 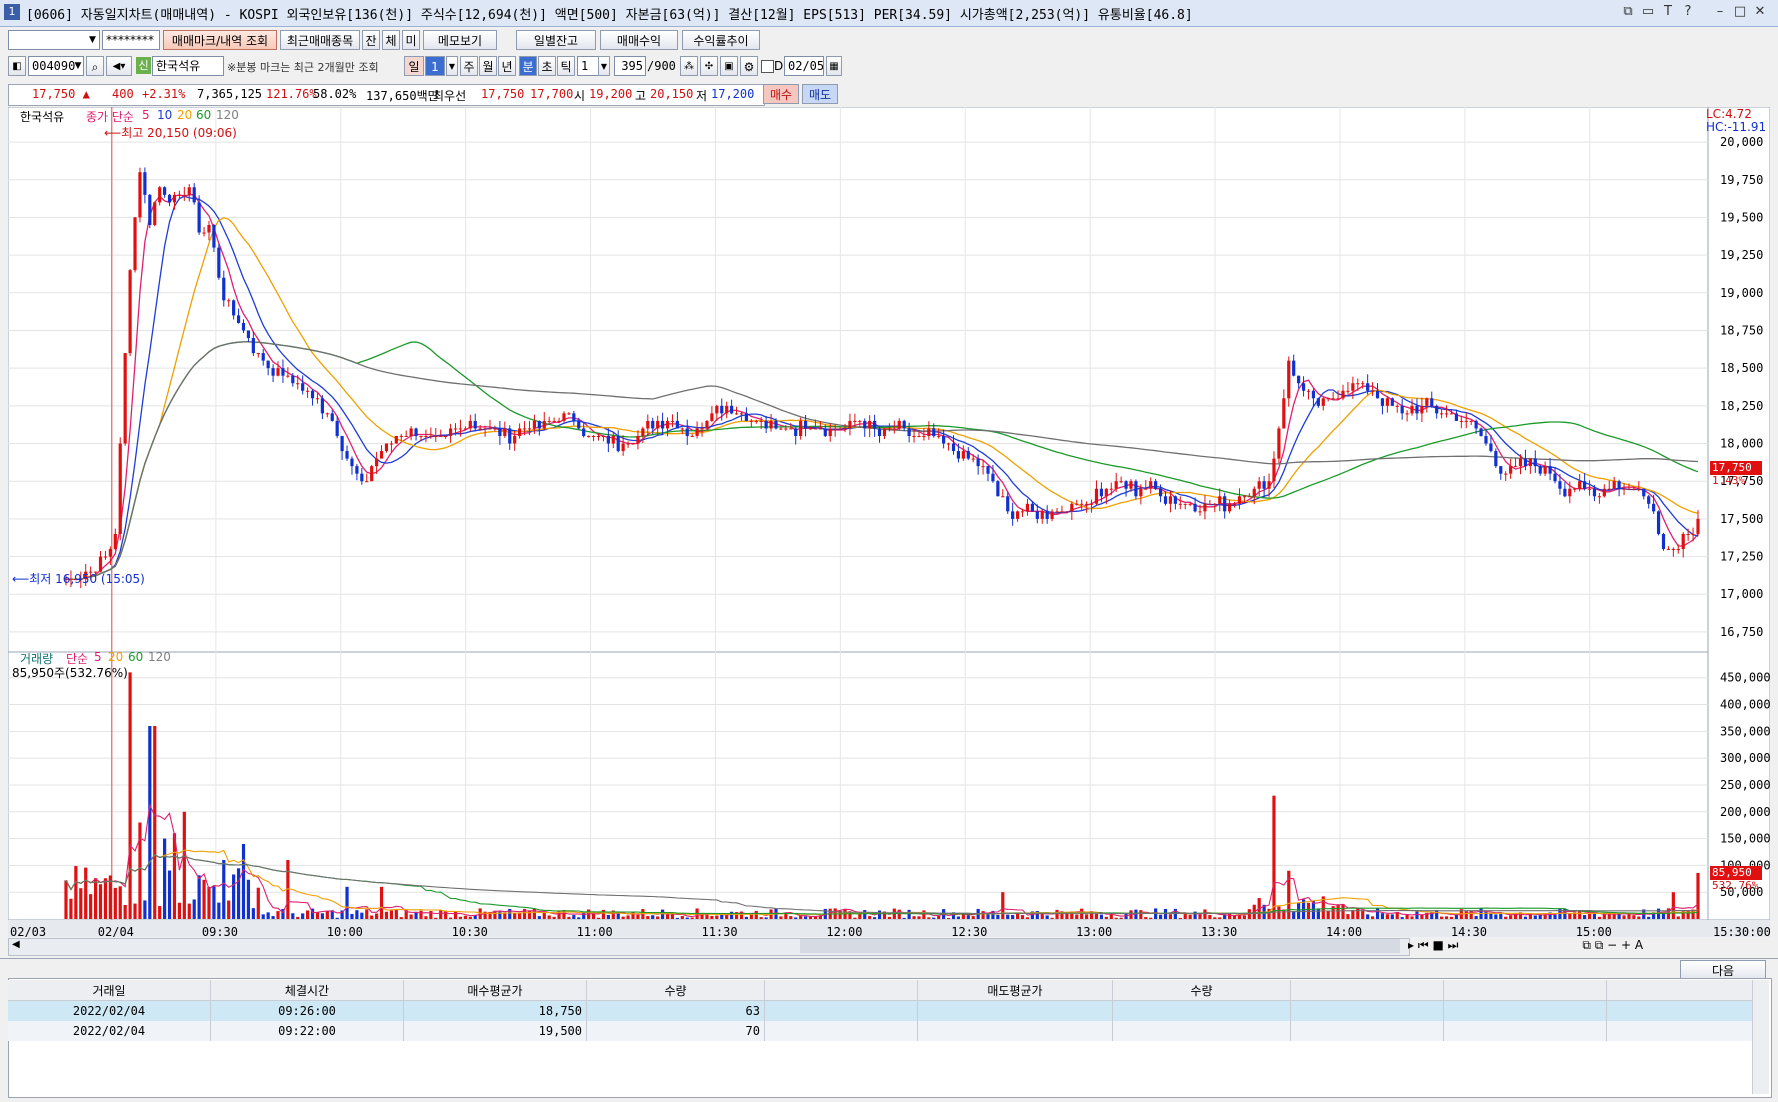 What do you see at coordinates (1423, 945) in the screenshot?
I see `first-icon: ⏮` at bounding box center [1423, 945].